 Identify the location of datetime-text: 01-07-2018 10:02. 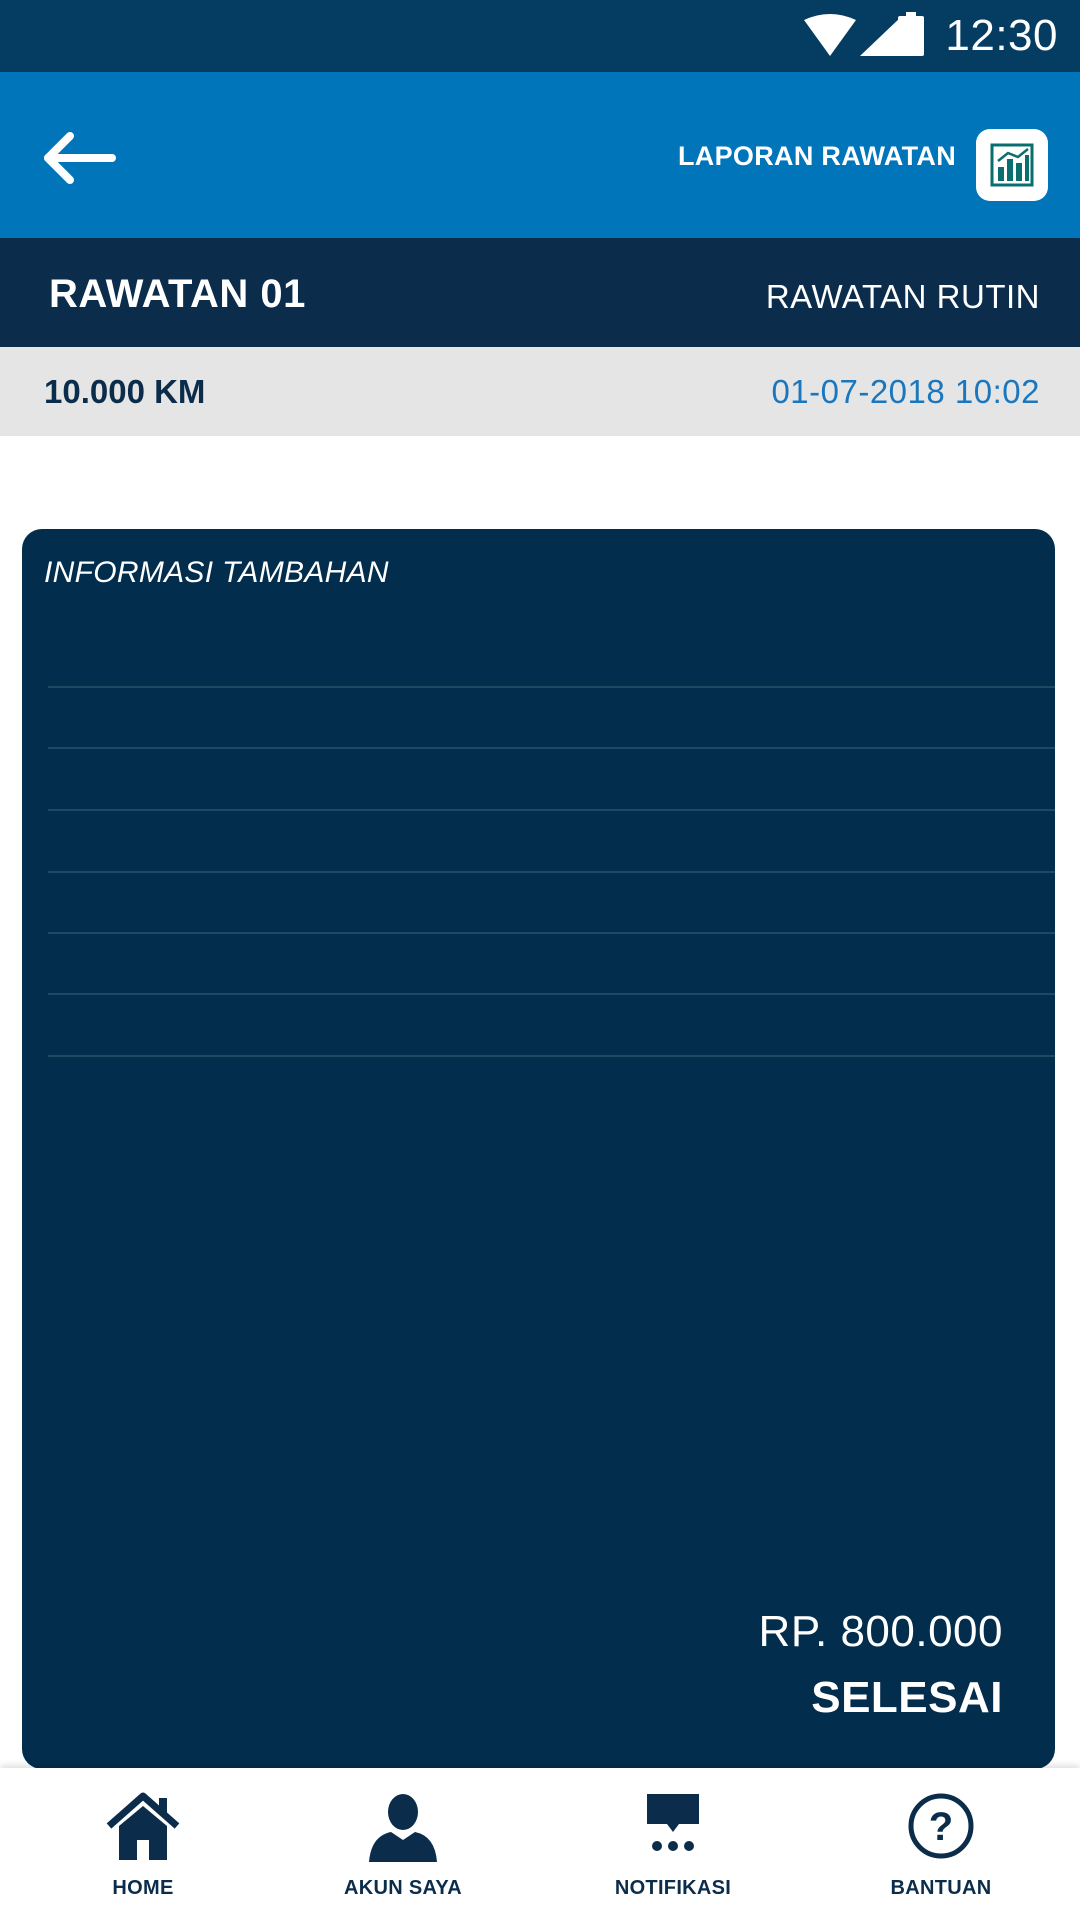
(905, 391).